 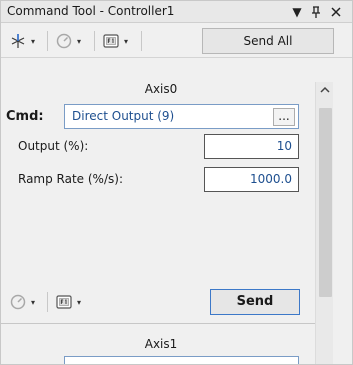 I want to click on asterisk-icon, so click(x=18, y=41).